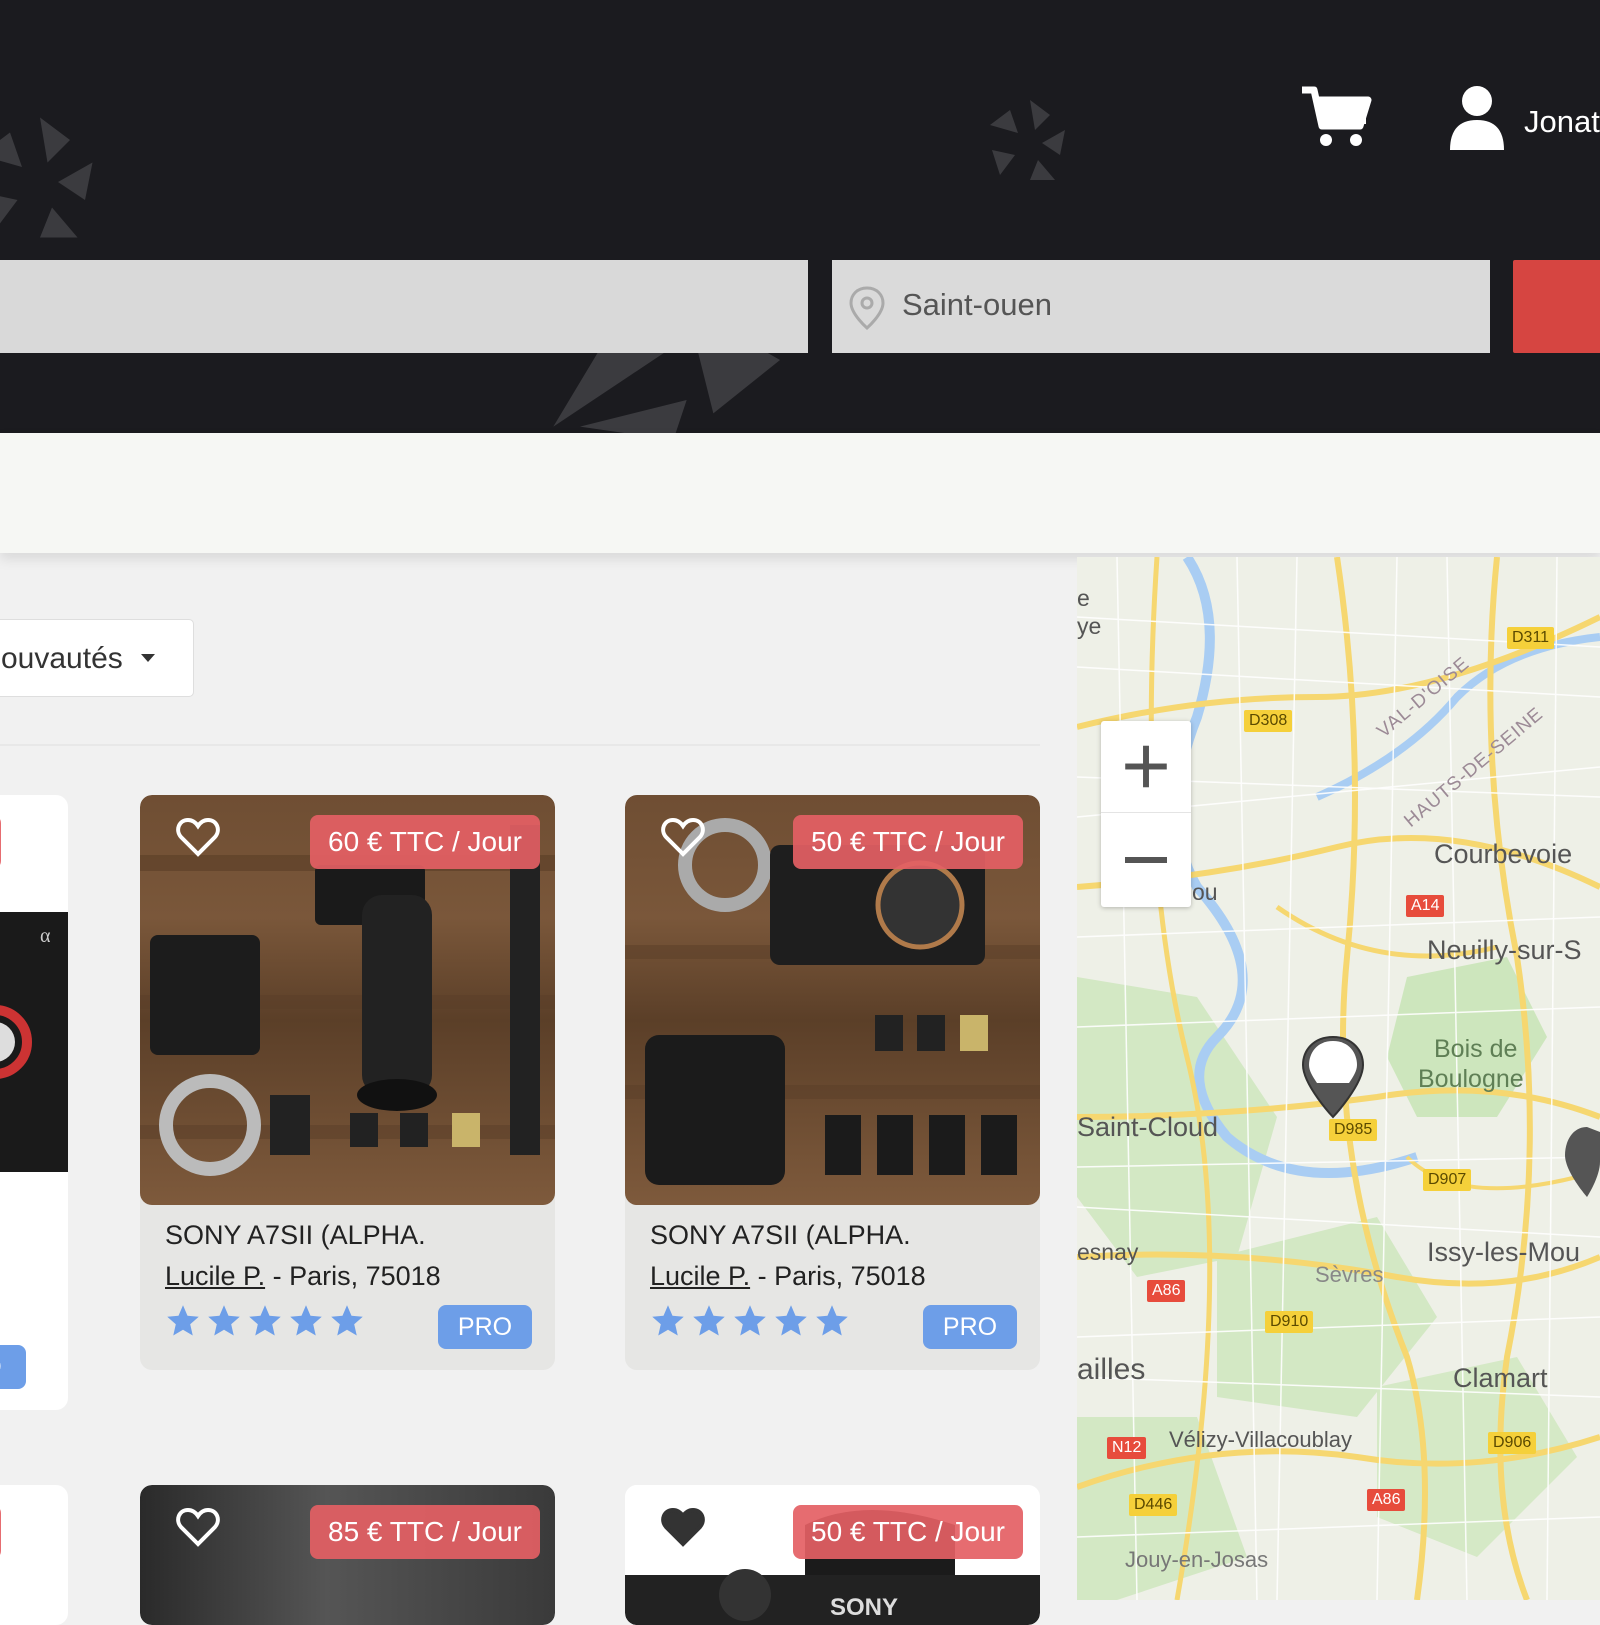 The width and height of the screenshot is (1600, 1625). I want to click on product-card: SONY 50 € TTC / Jour, so click(832, 1555).